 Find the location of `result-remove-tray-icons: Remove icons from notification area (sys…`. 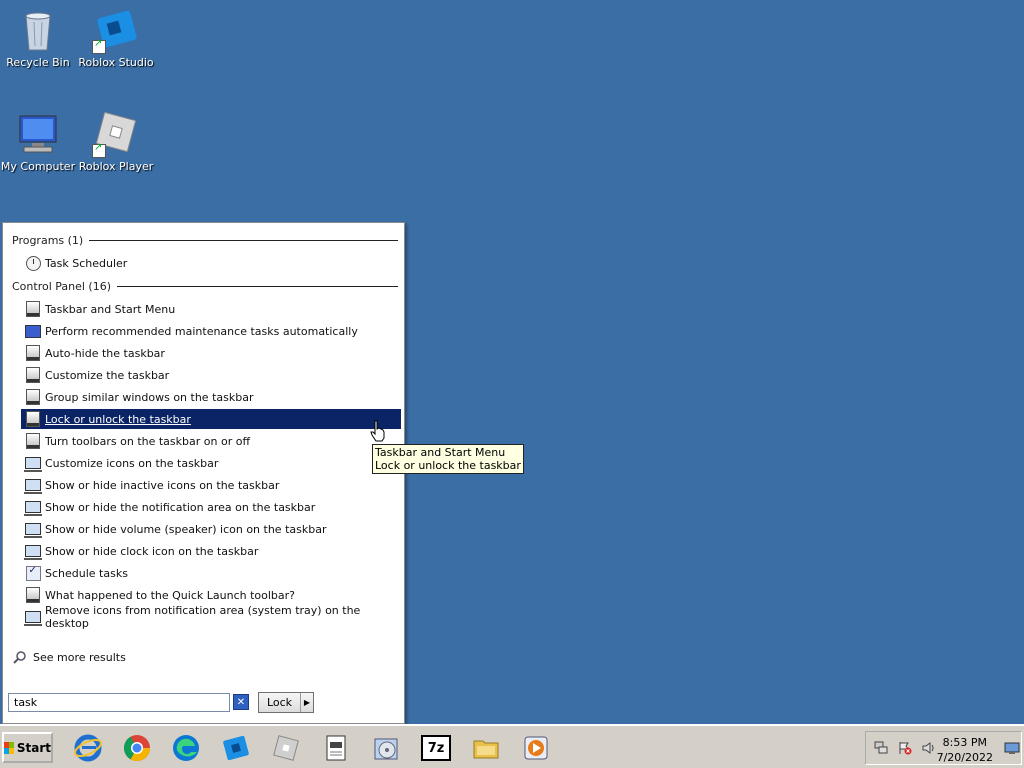

result-remove-tray-icons: Remove icons from notification area (sys… is located at coordinates (211, 617).